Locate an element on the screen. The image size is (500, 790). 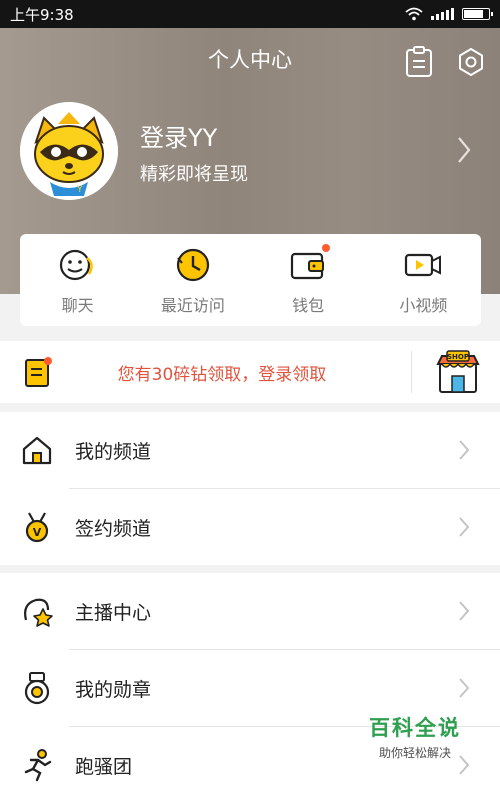
menu-item-signed-channel: V 签约频道 is located at coordinates (250, 527).